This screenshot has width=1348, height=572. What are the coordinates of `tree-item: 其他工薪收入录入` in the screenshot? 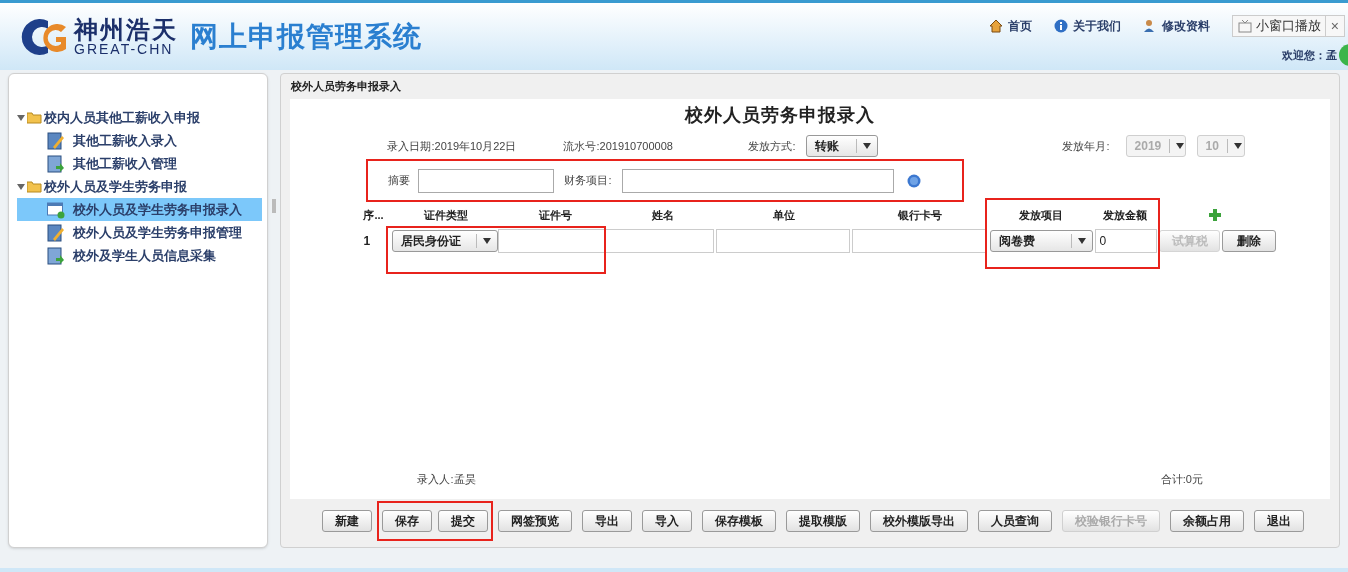 It's located at (139, 140).